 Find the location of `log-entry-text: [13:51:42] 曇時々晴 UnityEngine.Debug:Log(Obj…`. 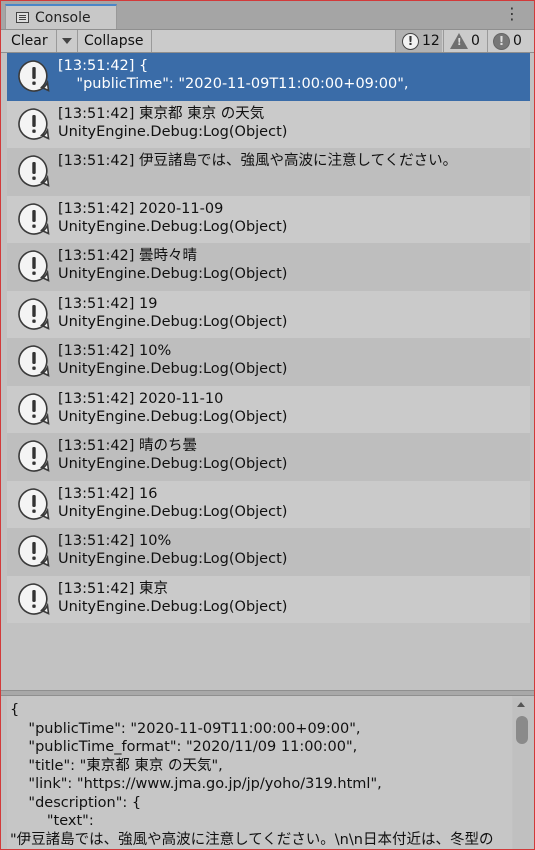

log-entry-text: [13:51:42] 曇時々晴 UnityEngine.Debug:Log(Obj… is located at coordinates (172, 265).